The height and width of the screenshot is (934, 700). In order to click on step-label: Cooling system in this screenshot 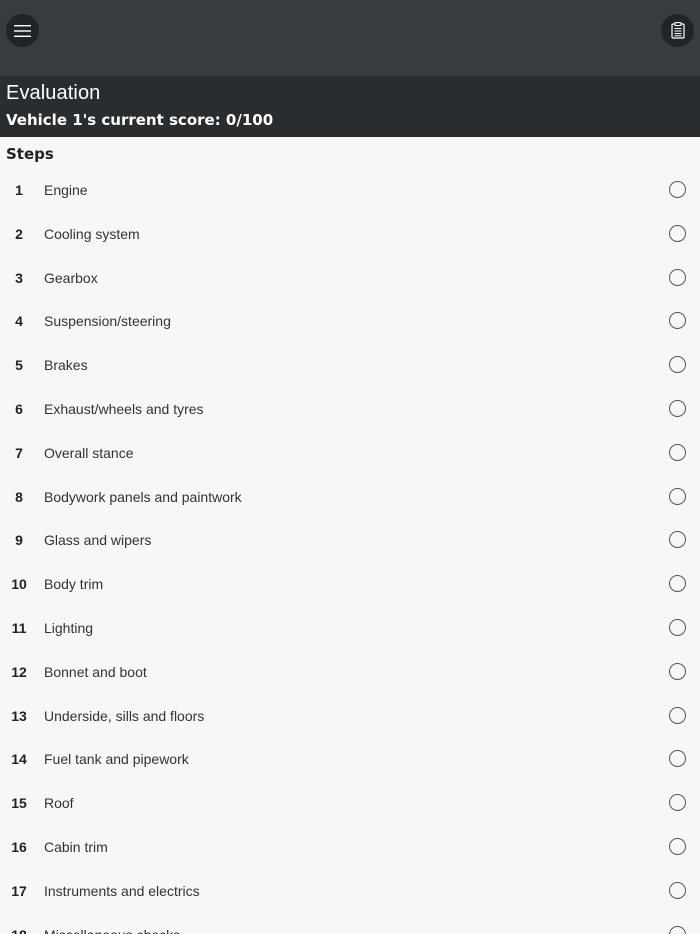, I will do `click(92, 233)`.